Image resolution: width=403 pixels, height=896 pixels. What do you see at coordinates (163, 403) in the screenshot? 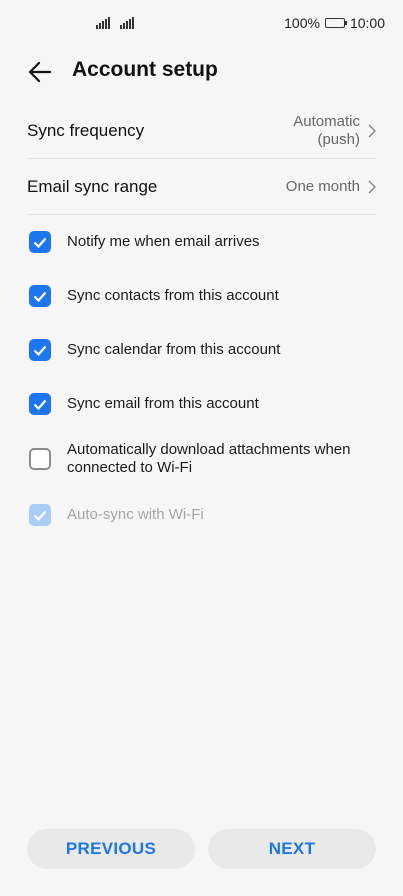
I see `sync-email-label: Sync email from this account` at bounding box center [163, 403].